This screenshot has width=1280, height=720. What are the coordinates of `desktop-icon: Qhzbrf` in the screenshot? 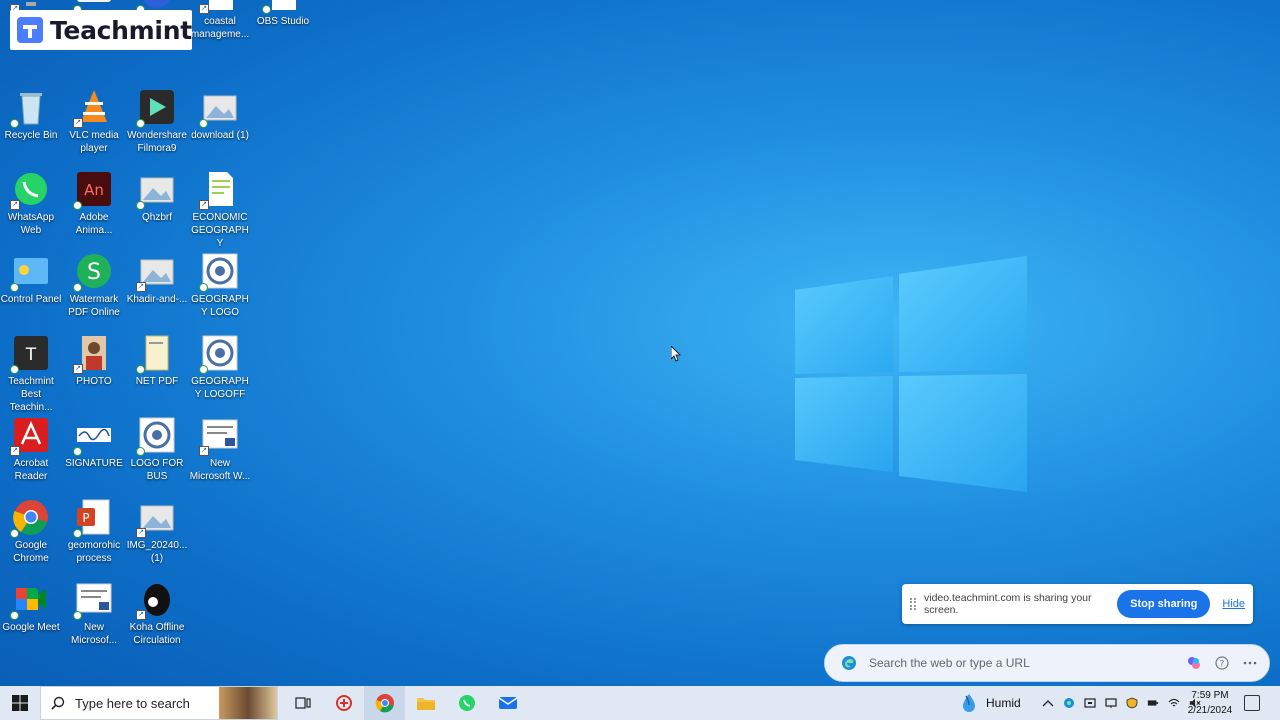 It's located at (157, 197).